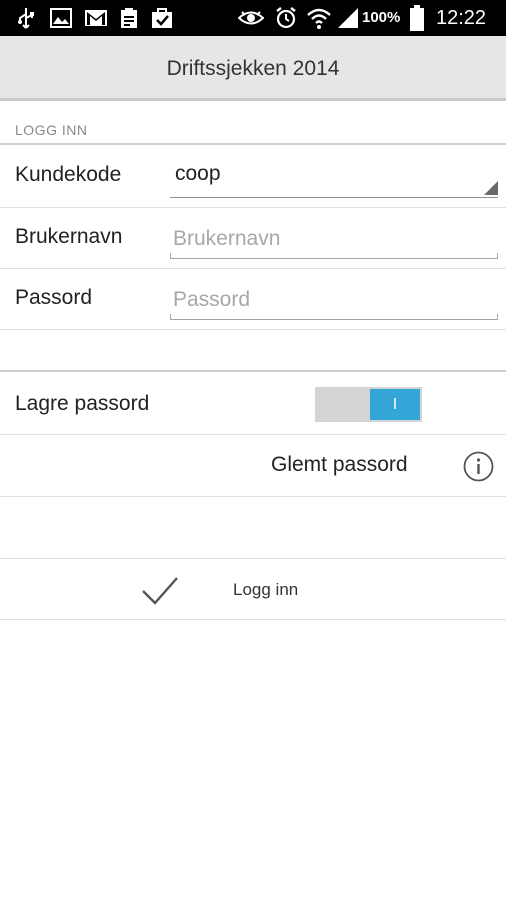 The width and height of the screenshot is (506, 900). What do you see at coordinates (266, 589) in the screenshot?
I see `login-button-label: Logg inn` at bounding box center [266, 589].